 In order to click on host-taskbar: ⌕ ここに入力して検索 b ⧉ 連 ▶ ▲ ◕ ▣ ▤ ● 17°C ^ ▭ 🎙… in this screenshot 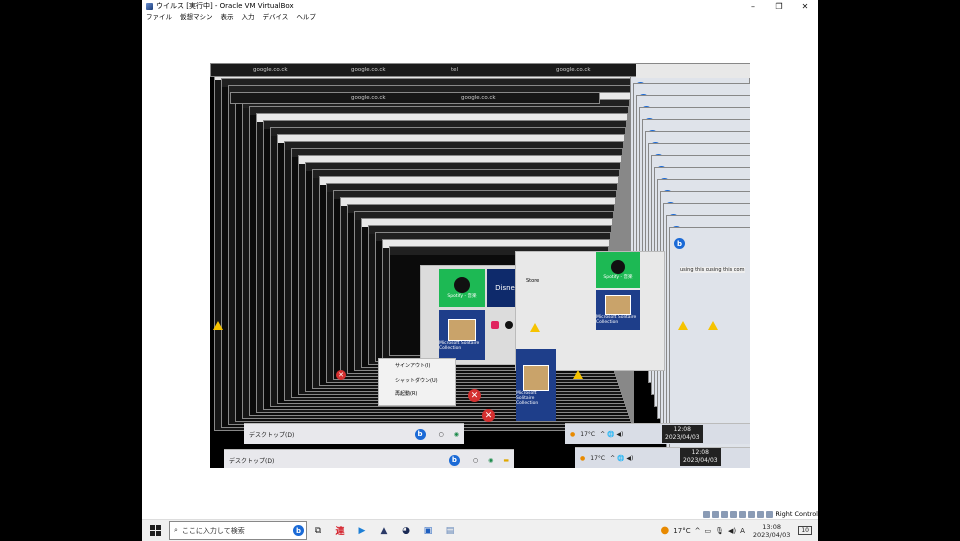, I will do `click(480, 530)`.